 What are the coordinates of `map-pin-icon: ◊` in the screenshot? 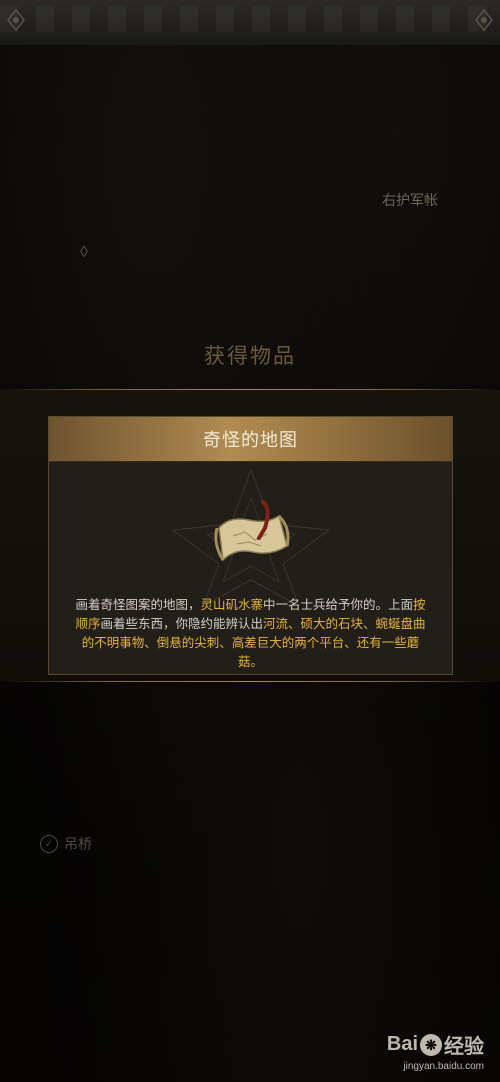 It's located at (84, 252).